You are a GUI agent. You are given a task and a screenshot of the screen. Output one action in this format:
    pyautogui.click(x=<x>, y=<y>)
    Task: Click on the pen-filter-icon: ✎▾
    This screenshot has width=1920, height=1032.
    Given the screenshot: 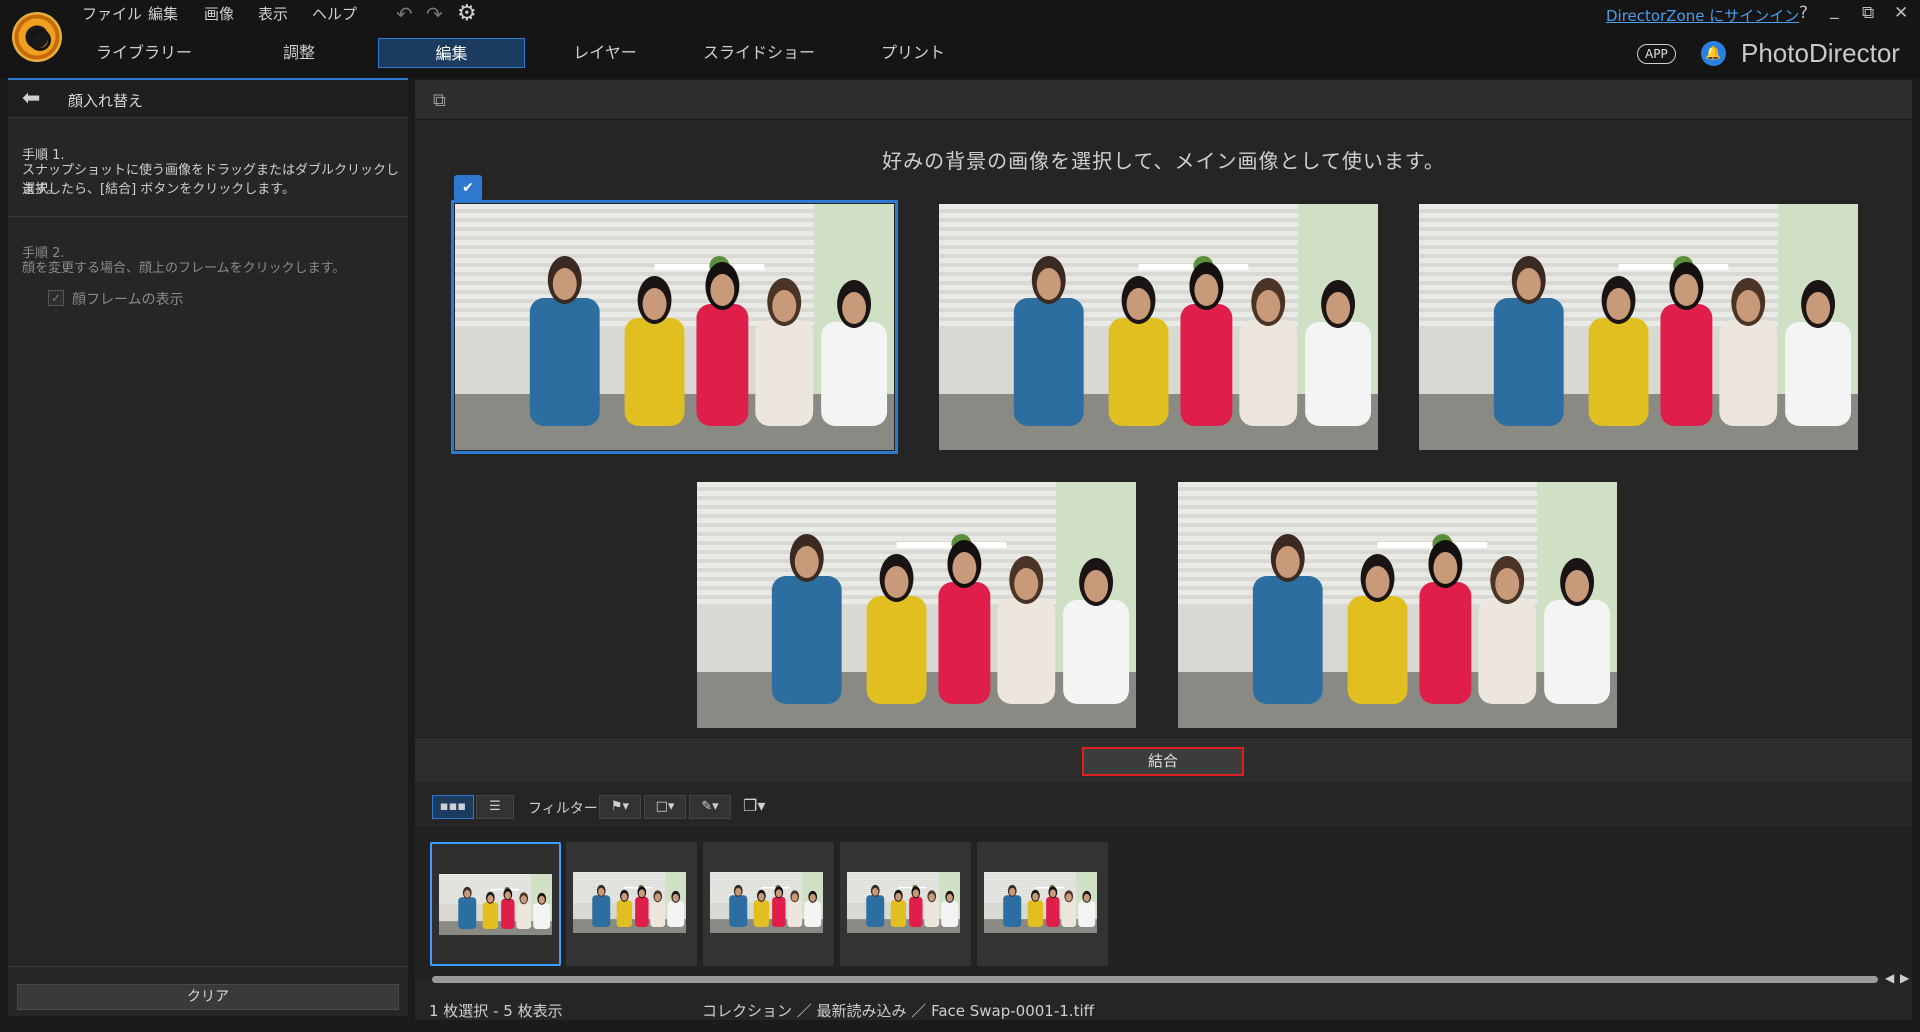 What is the action you would take?
    pyautogui.click(x=710, y=807)
    